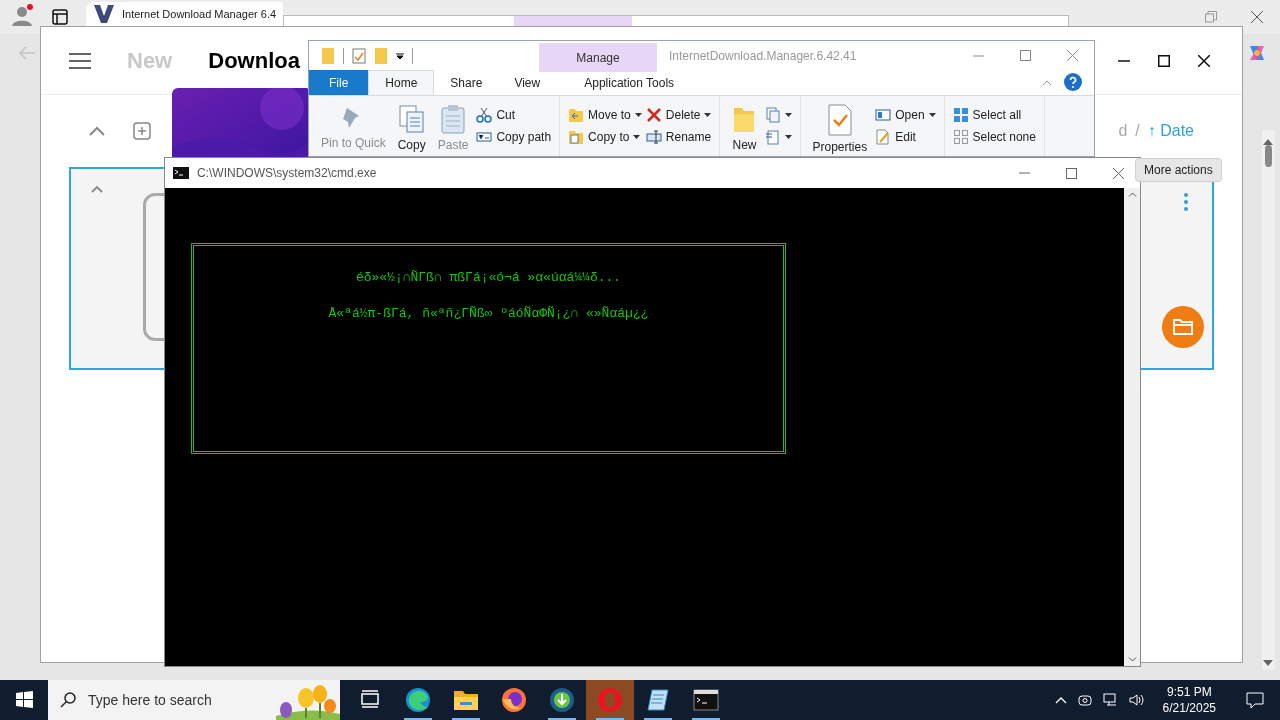  What do you see at coordinates (339, 82) in the screenshot?
I see `ribbon-tab: File` at bounding box center [339, 82].